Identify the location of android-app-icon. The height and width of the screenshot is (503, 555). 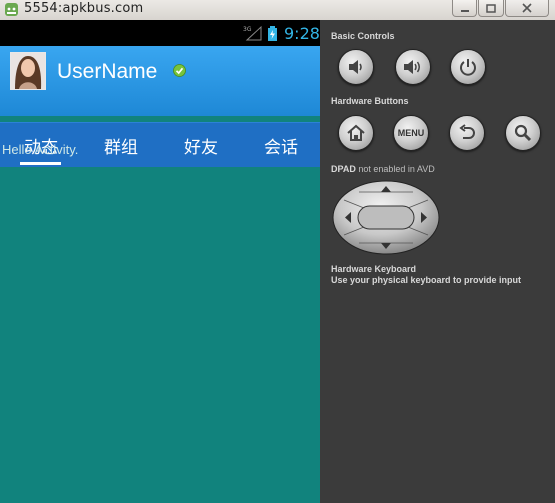
(11, 9).